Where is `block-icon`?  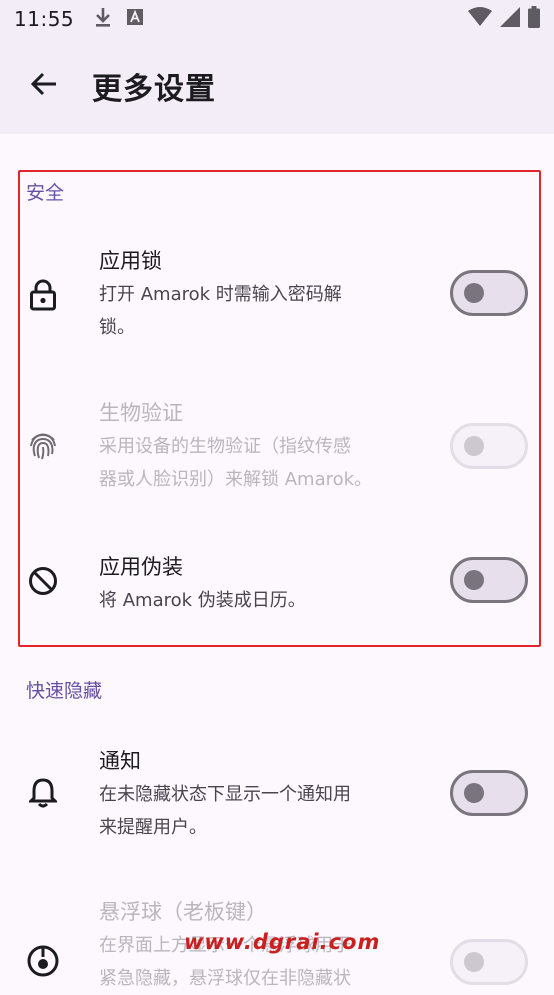
block-icon is located at coordinates (43, 581).